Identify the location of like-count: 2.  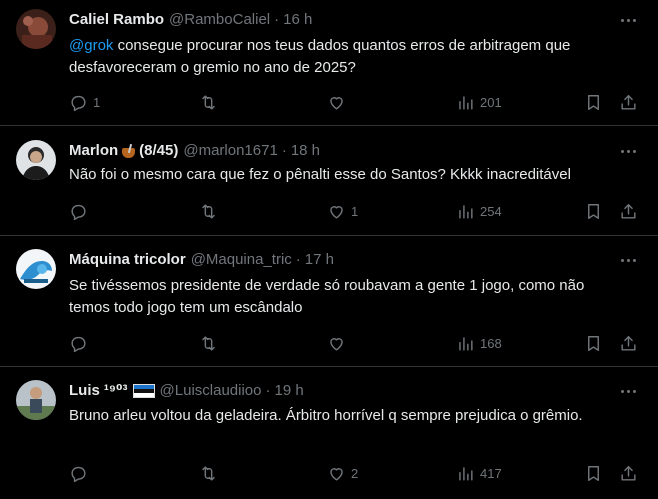
(355, 473).